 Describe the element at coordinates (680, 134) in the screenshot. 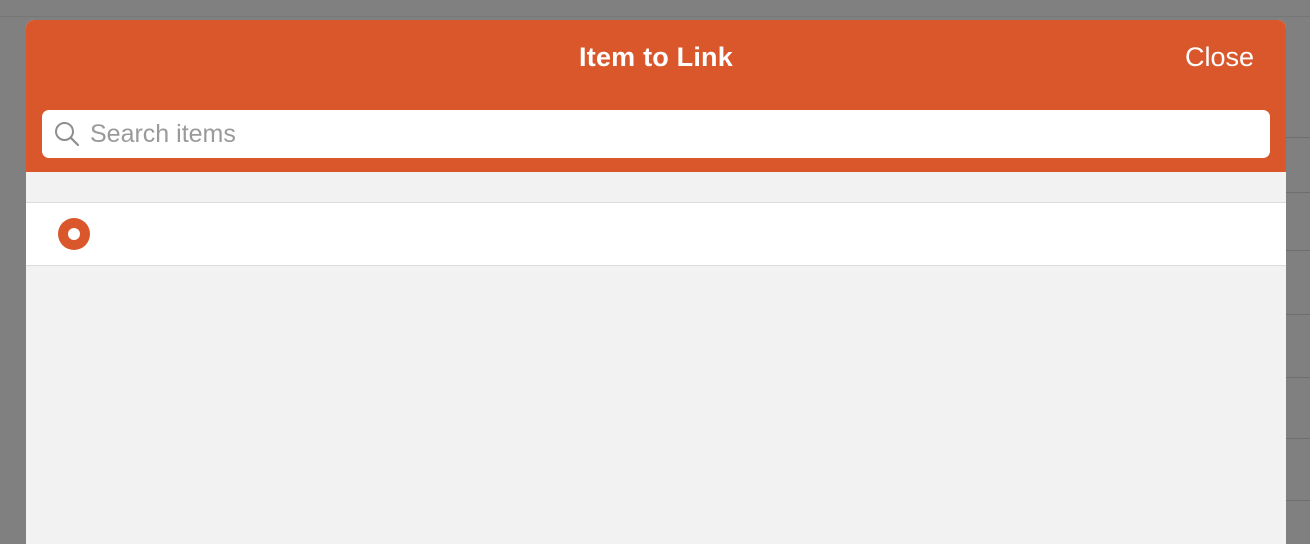

I see `search-input` at that location.